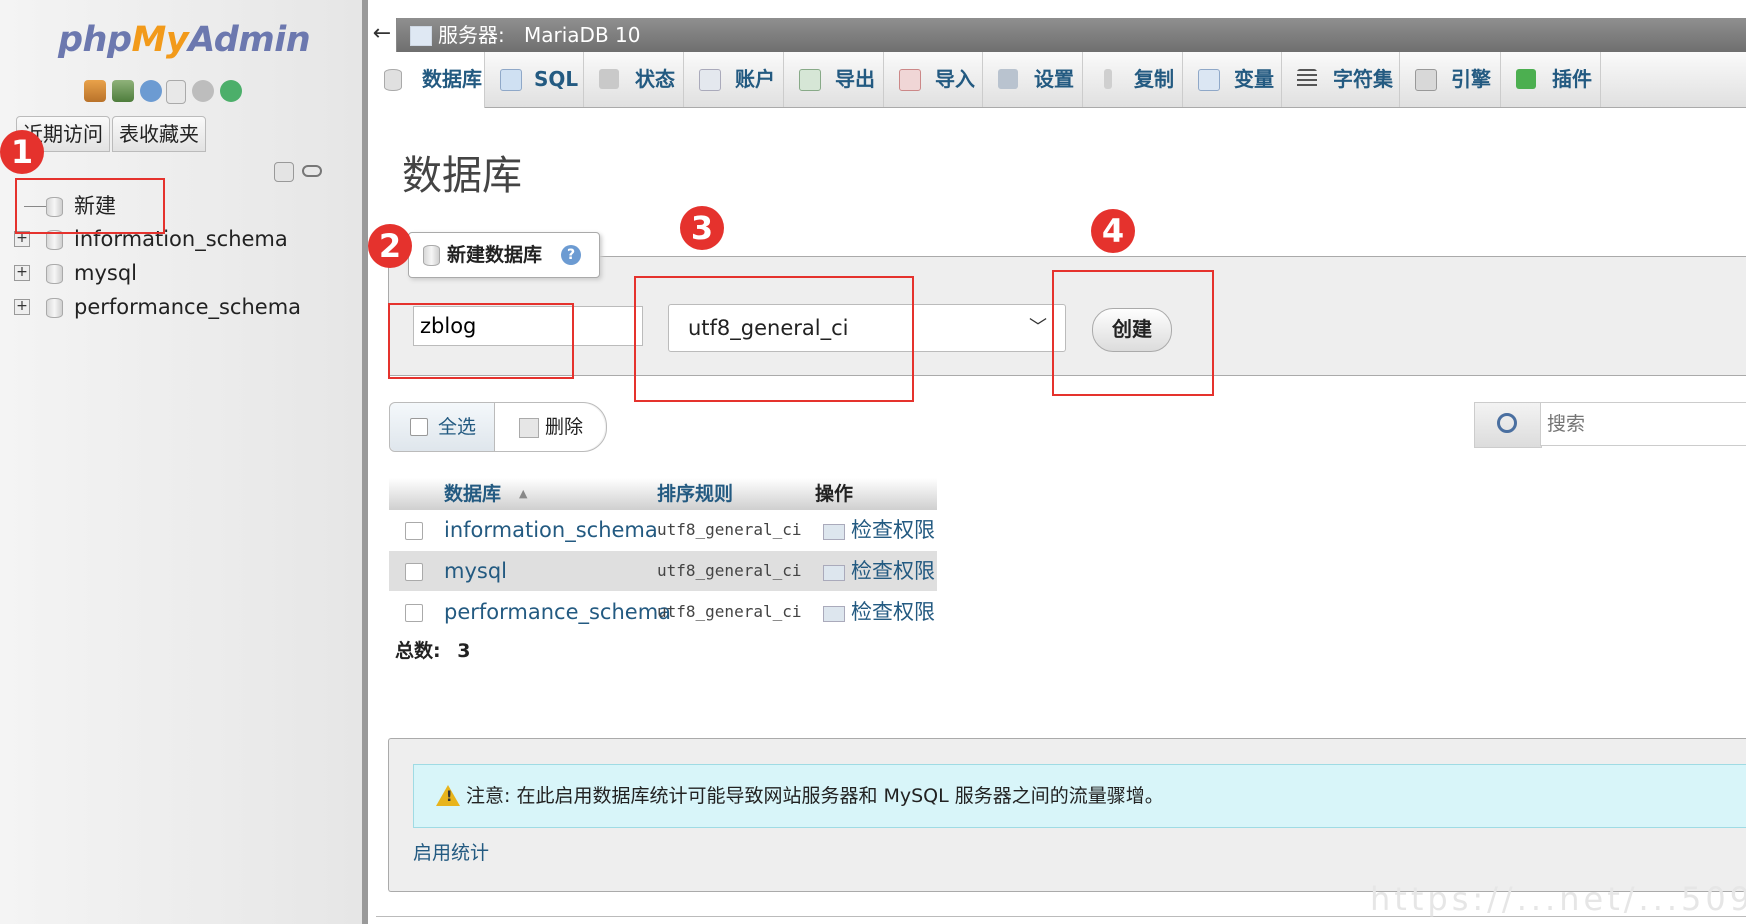 The image size is (1746, 924). I want to click on header-action: 操作, so click(834, 494).